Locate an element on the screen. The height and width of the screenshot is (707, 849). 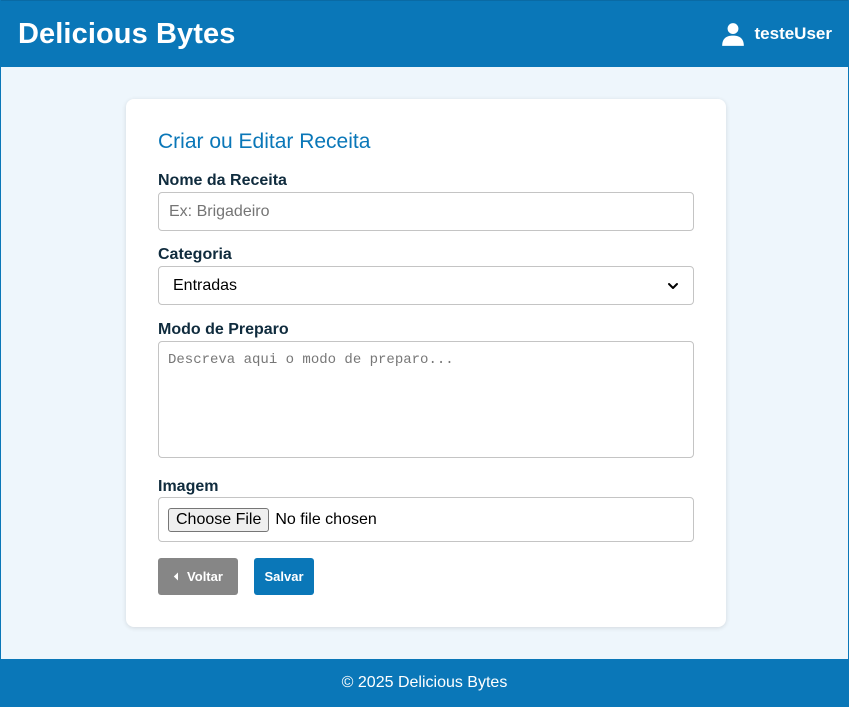
choose-file-button: Choose File is located at coordinates (219, 519).